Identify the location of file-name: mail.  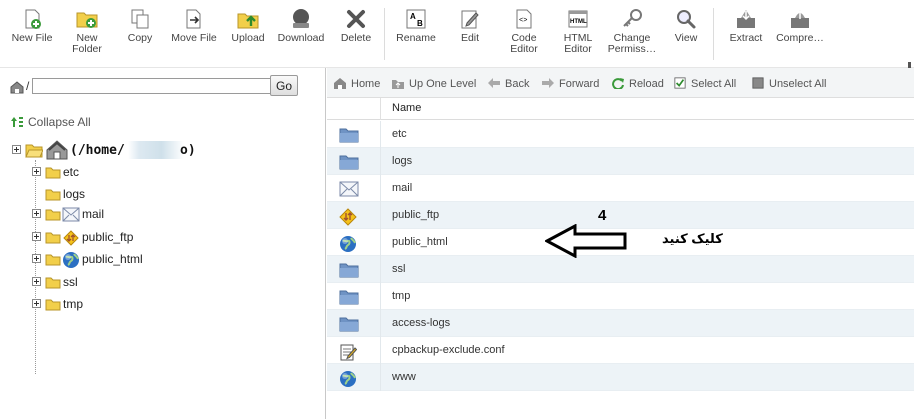
(402, 188).